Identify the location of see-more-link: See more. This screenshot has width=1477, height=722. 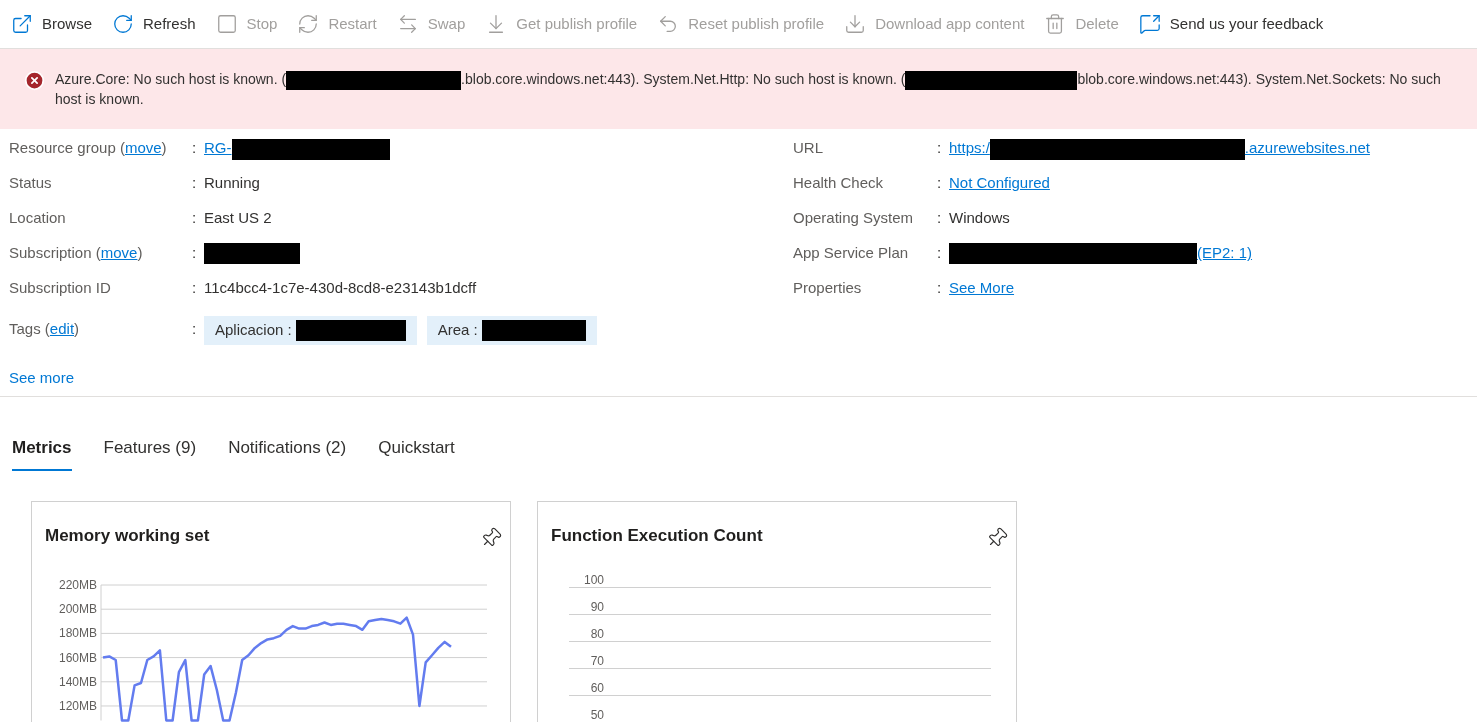
(42, 378).